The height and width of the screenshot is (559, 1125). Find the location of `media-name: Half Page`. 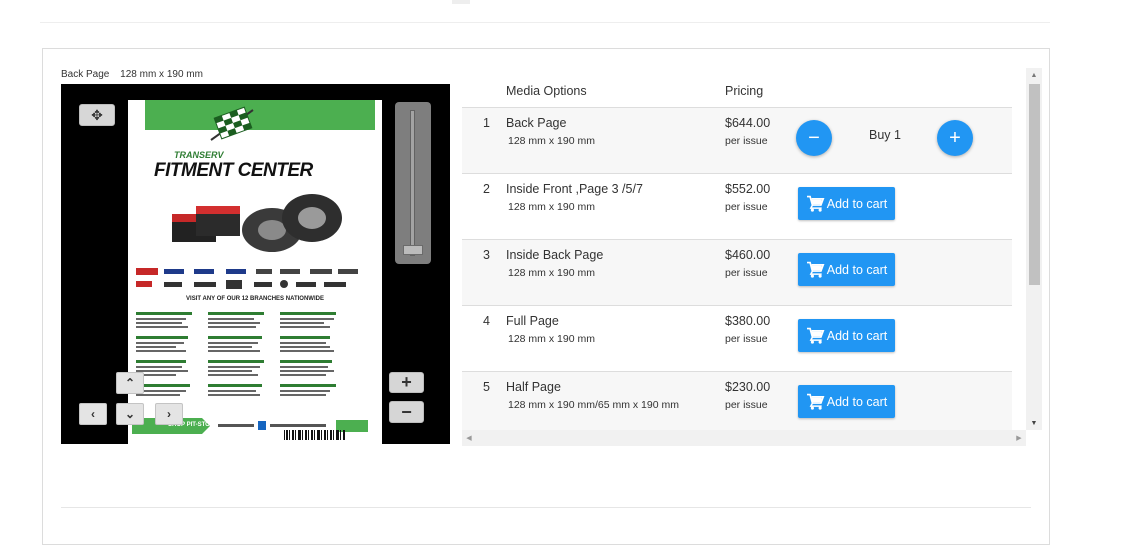

media-name: Half Page is located at coordinates (533, 387).